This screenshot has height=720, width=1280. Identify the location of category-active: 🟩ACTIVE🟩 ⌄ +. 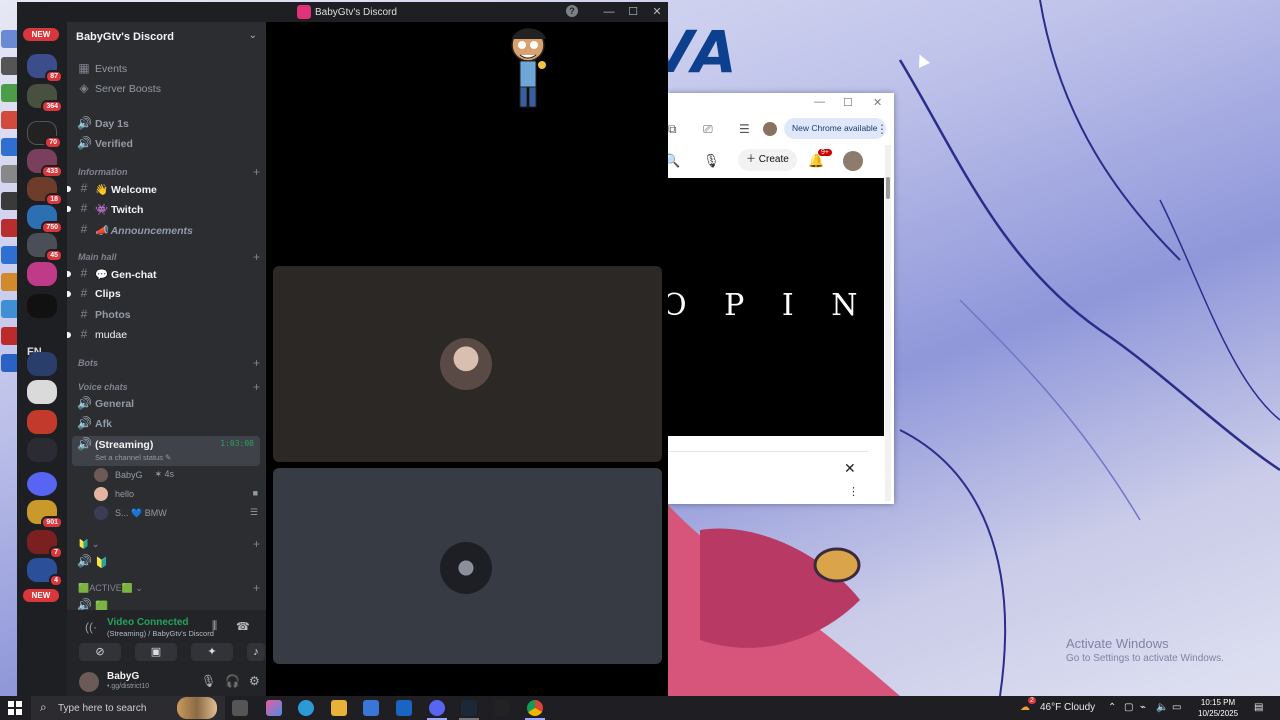
(166, 589).